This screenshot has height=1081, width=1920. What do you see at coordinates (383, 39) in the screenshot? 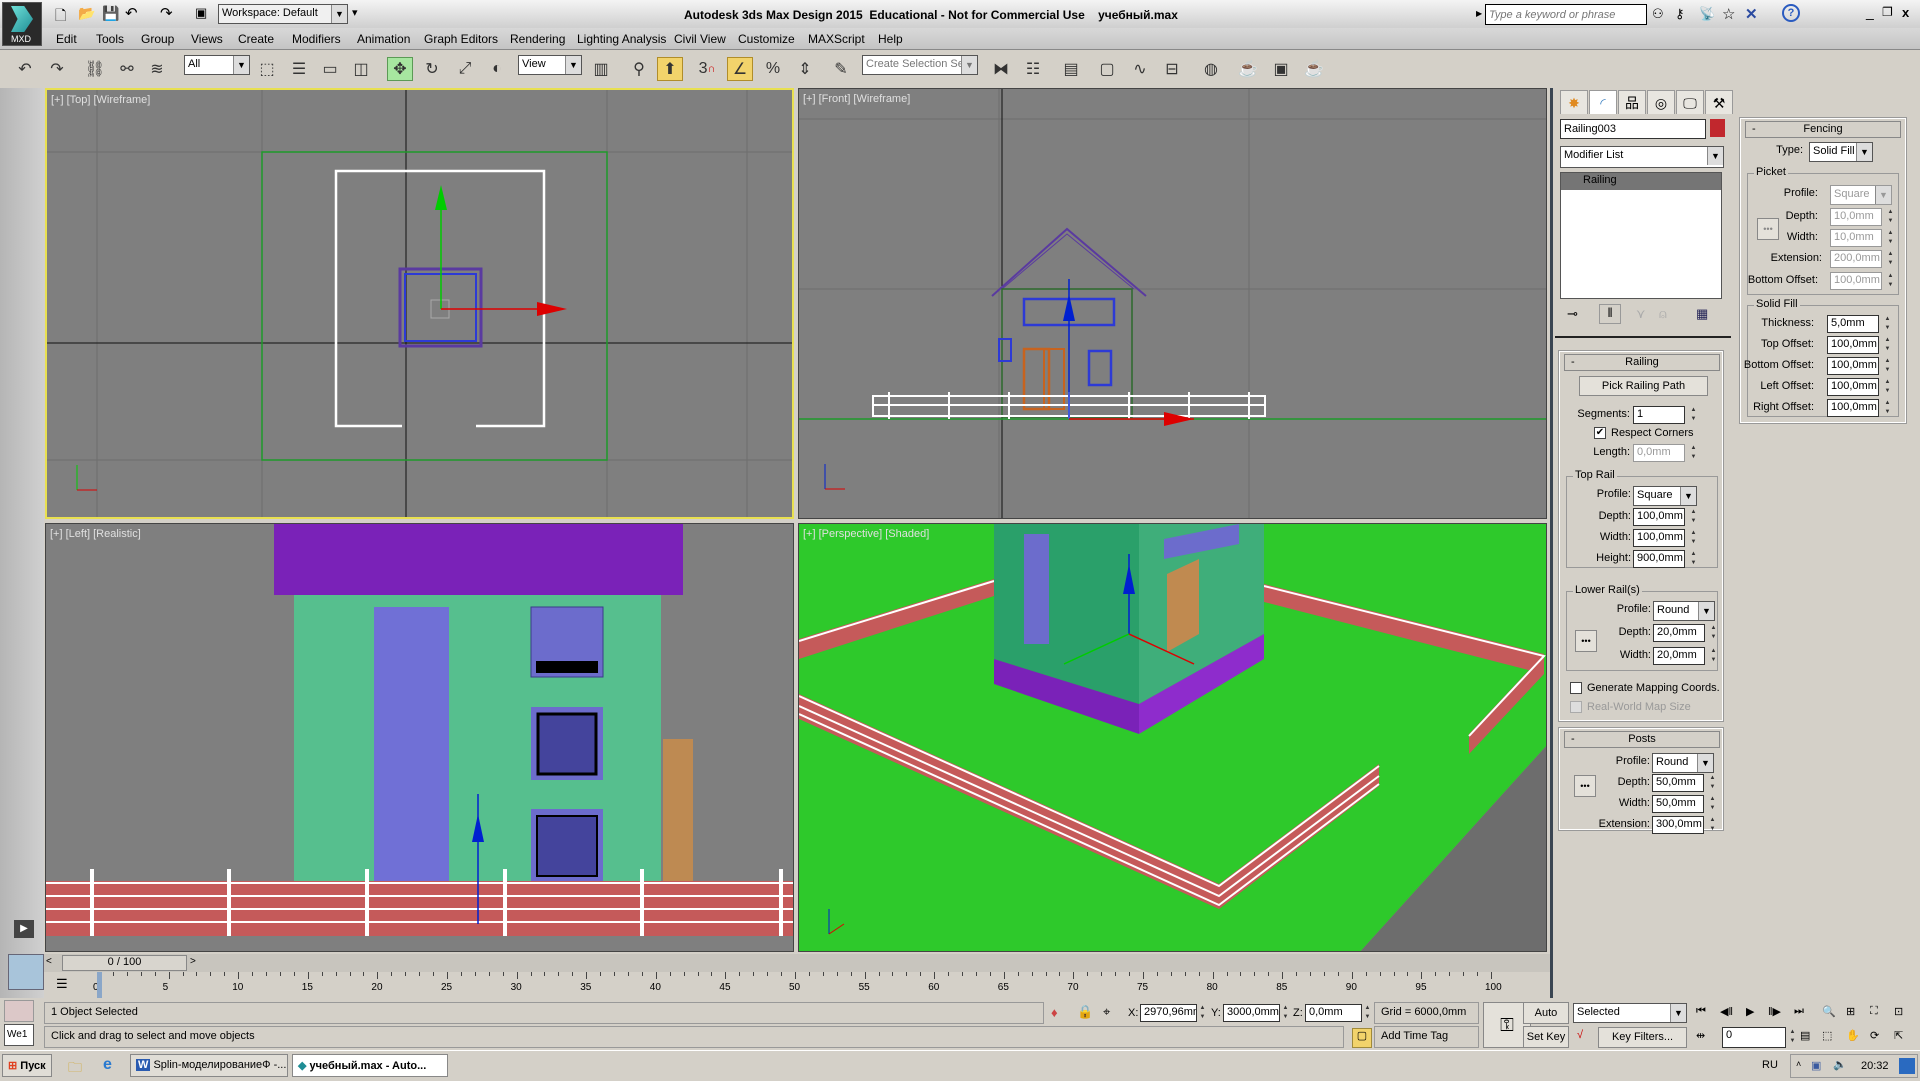
I see `menu-animation: Animation` at bounding box center [383, 39].